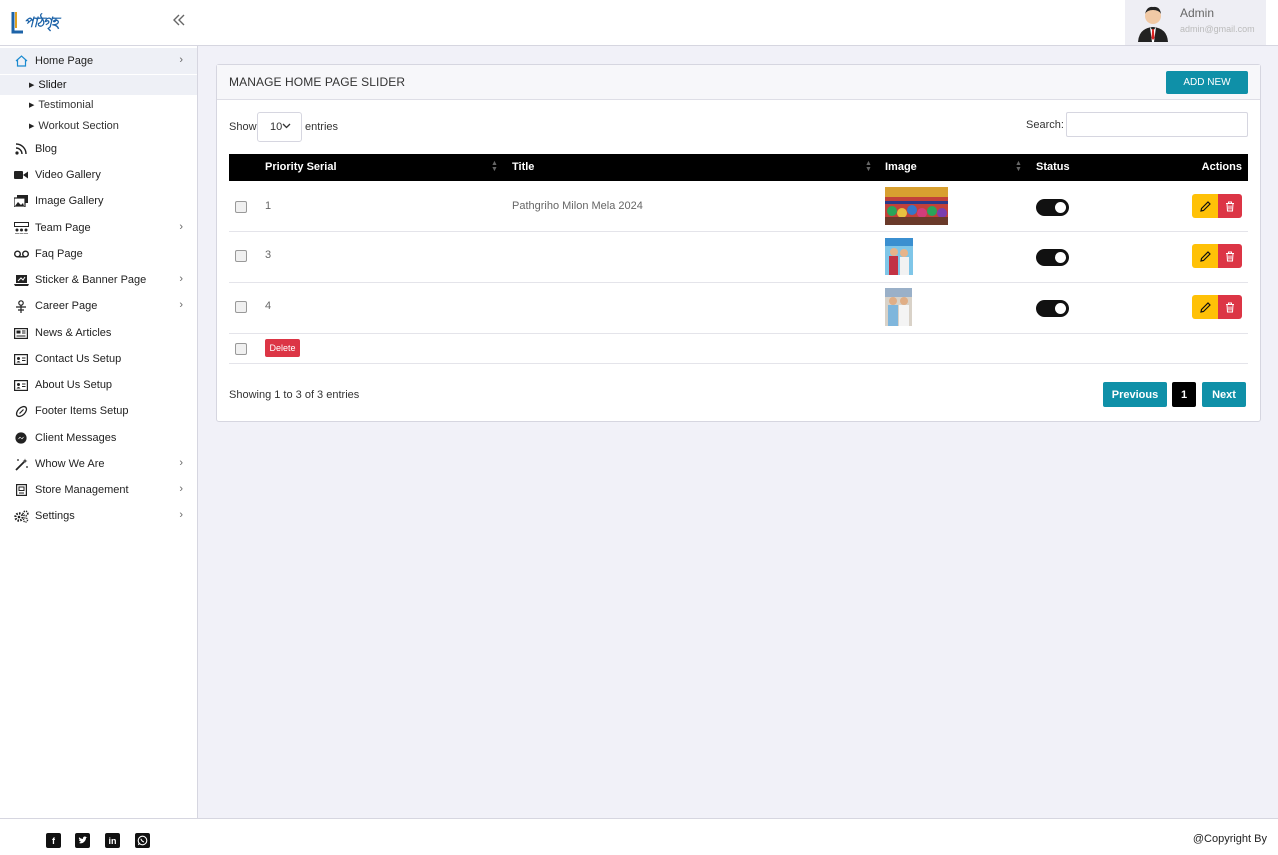 The image size is (1278, 855). What do you see at coordinates (70, 464) in the screenshot?
I see `sidebar-item-label: Whow We Are` at bounding box center [70, 464].